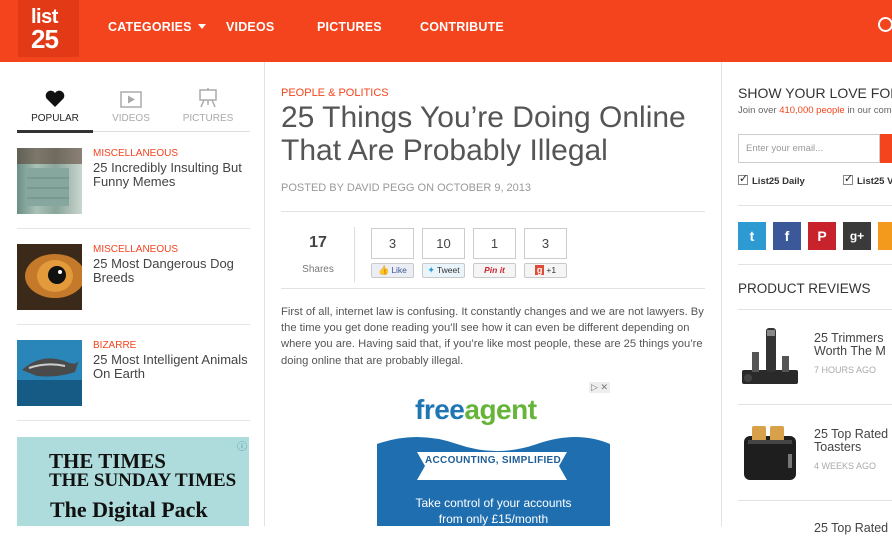 The width and height of the screenshot is (892, 557). What do you see at coordinates (845, 466) in the screenshot?
I see `review-time: 4 WEEKS AGO` at bounding box center [845, 466].